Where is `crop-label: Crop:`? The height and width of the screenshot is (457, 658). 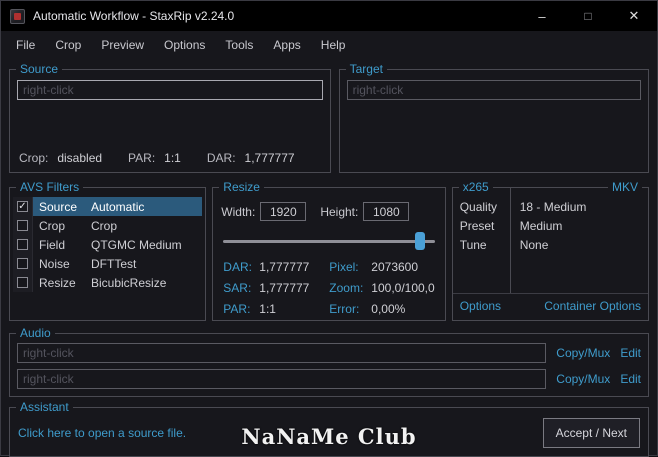
crop-label: Crop: is located at coordinates (34, 158).